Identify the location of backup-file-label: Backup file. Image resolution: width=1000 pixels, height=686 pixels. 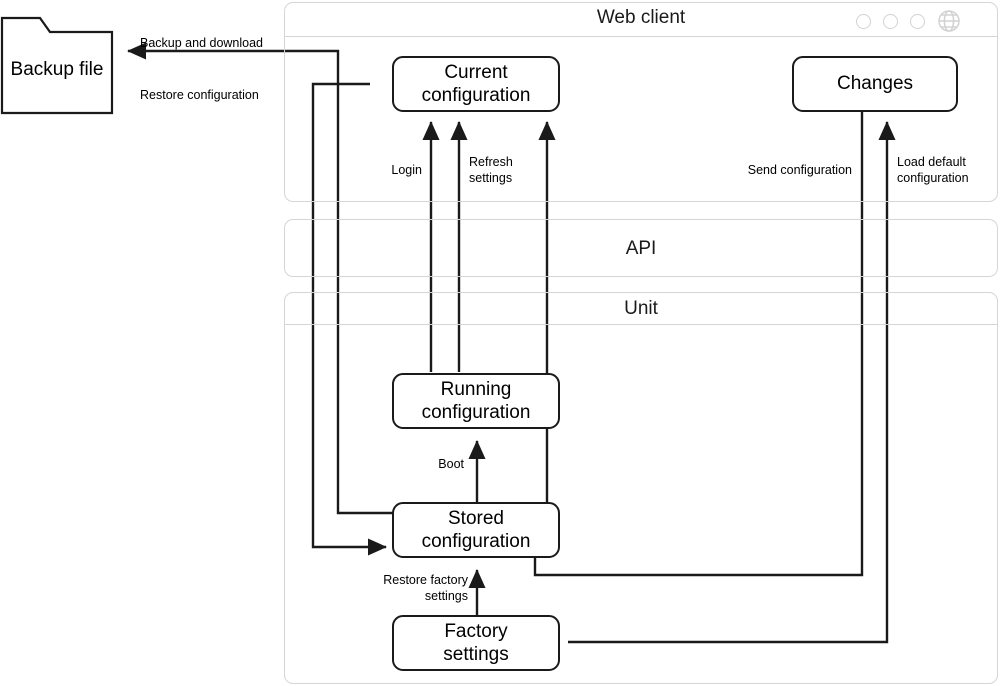
(57, 69).